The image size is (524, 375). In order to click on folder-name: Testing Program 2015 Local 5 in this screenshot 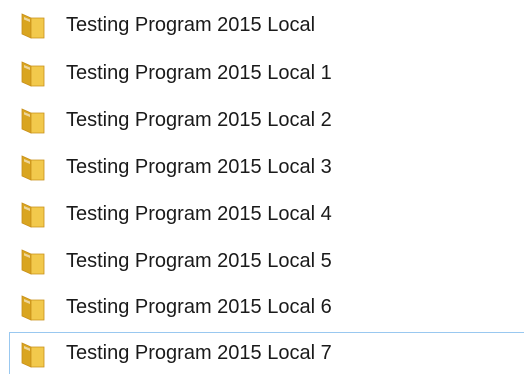, I will do `click(199, 260)`.